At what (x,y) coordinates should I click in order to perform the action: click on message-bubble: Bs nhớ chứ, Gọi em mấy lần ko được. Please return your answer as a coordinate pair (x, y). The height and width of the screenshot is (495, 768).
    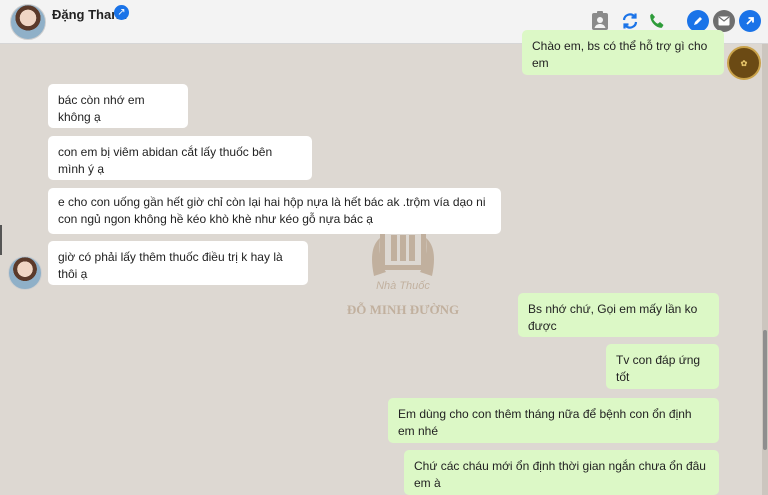
    Looking at the image, I should click on (618, 315).